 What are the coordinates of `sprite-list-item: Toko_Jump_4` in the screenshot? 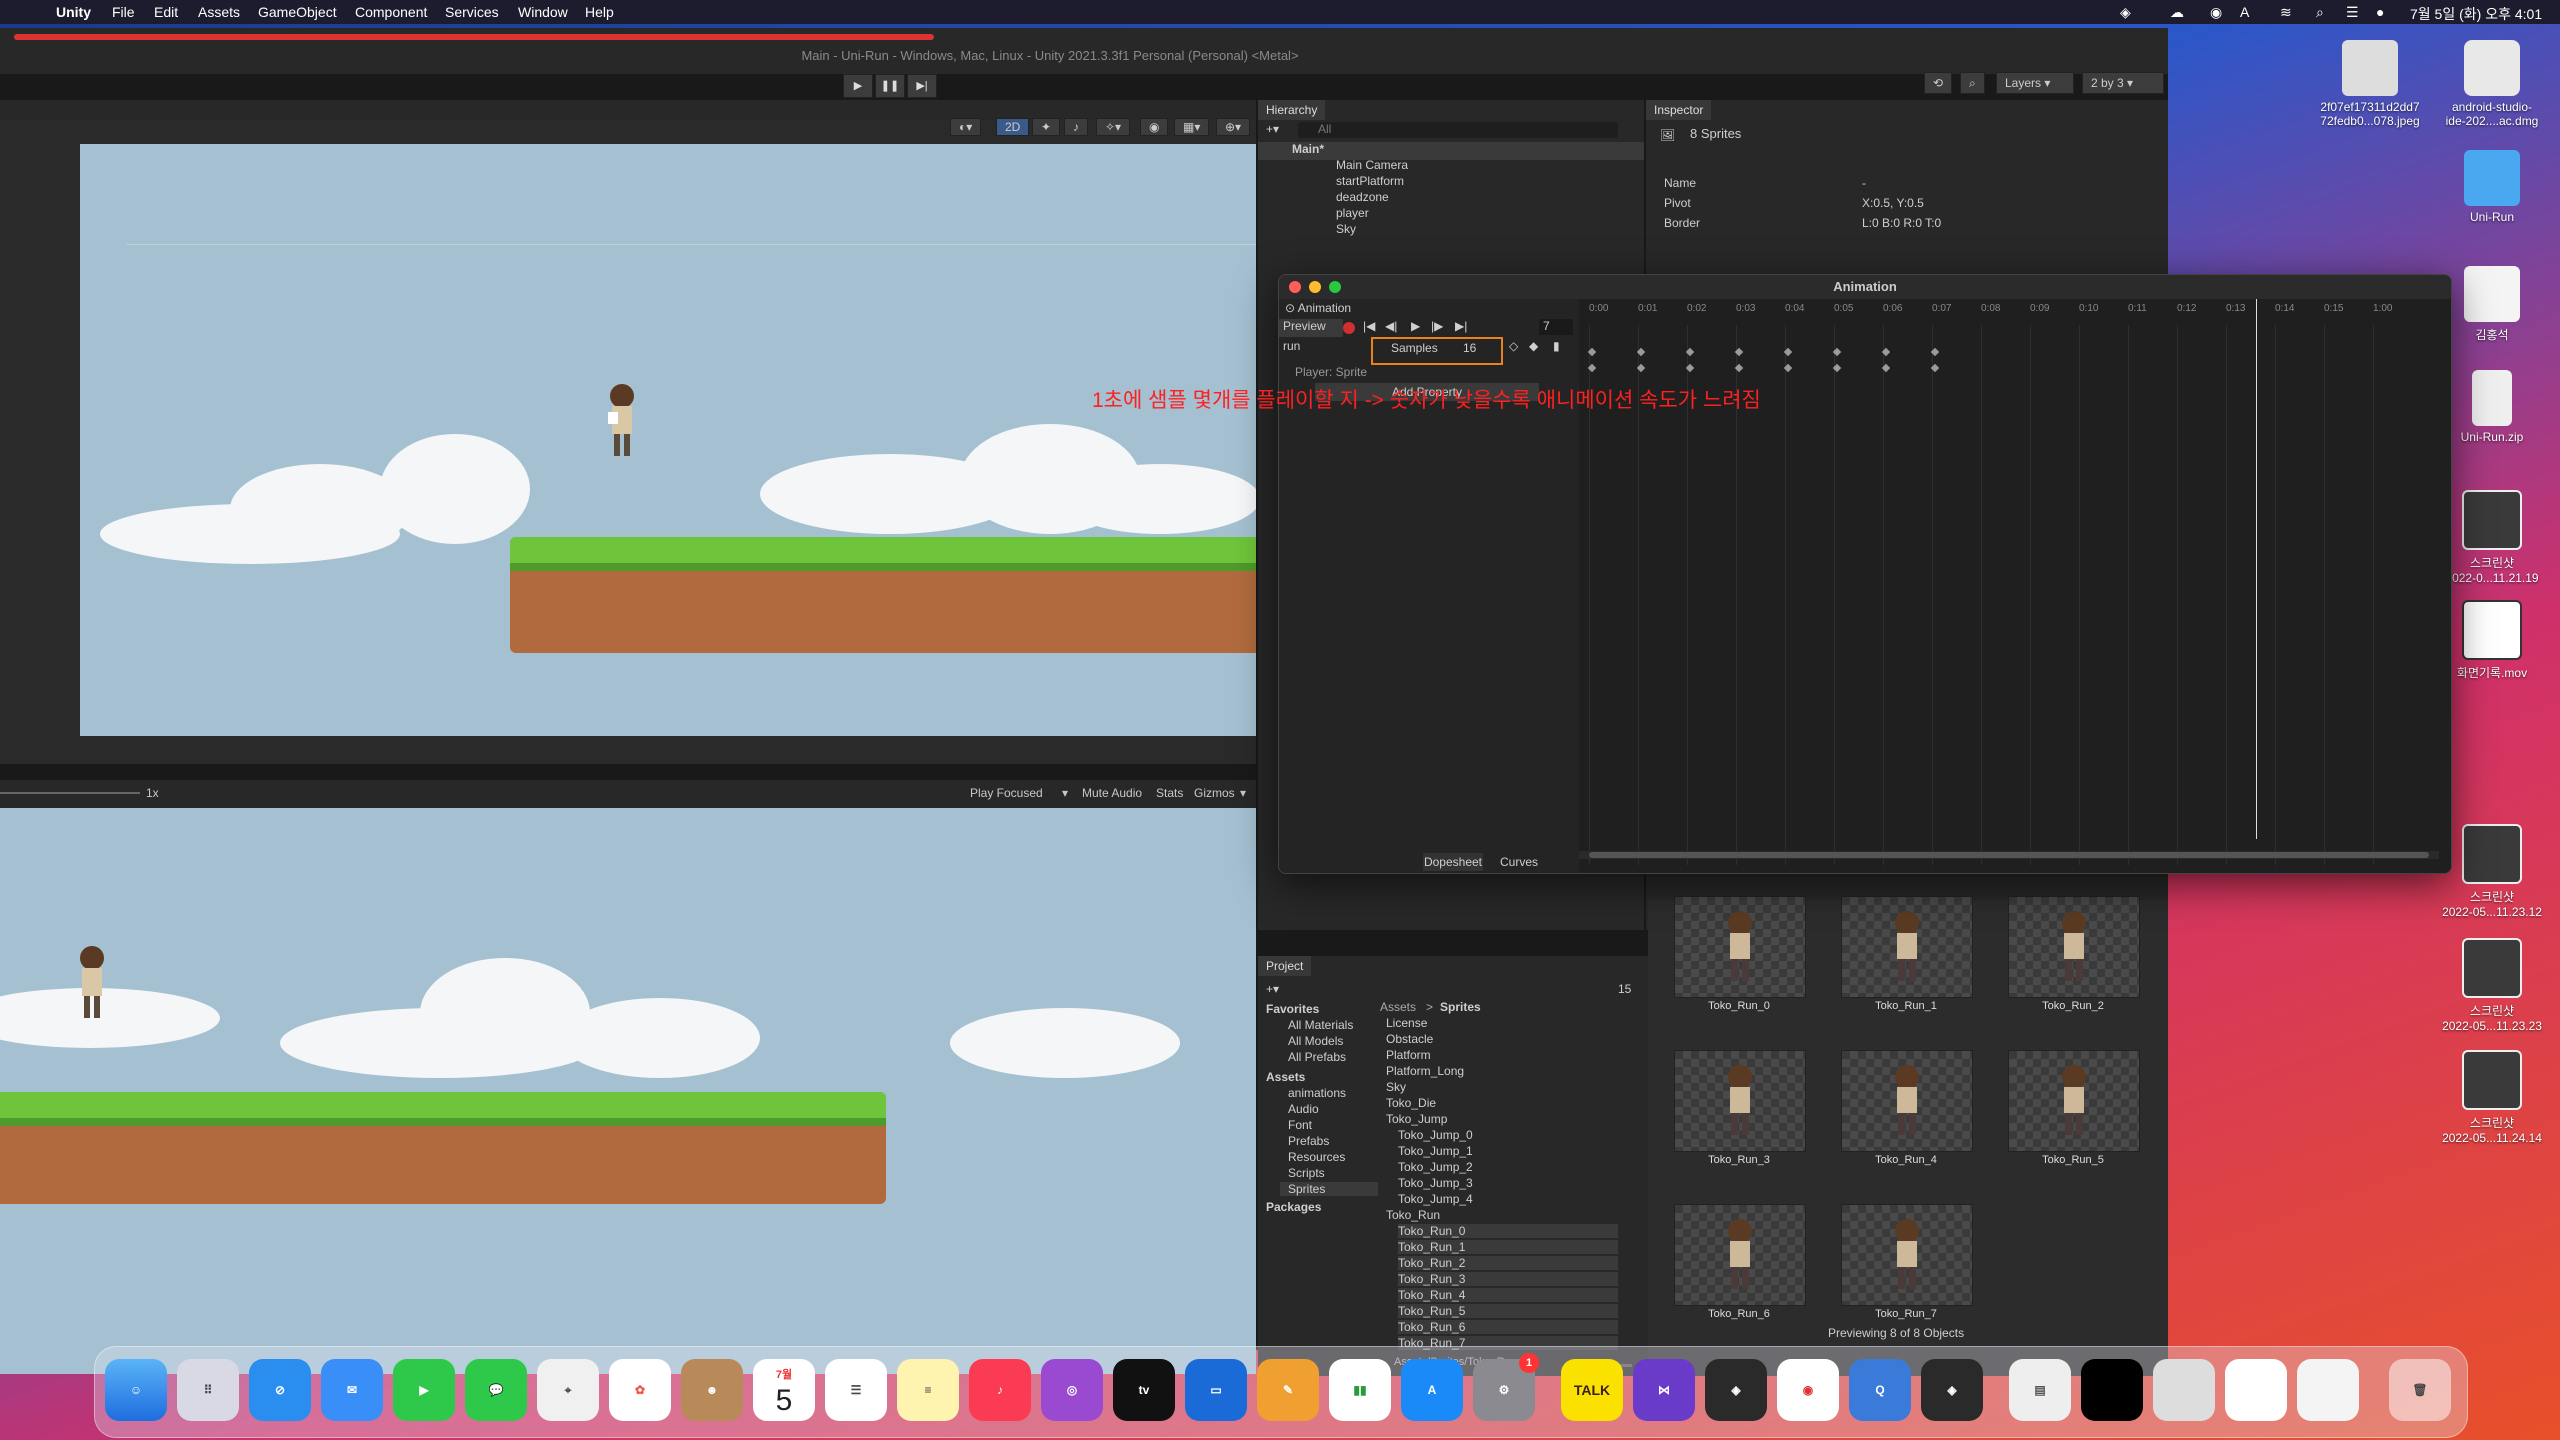 It's located at (1435, 1199).